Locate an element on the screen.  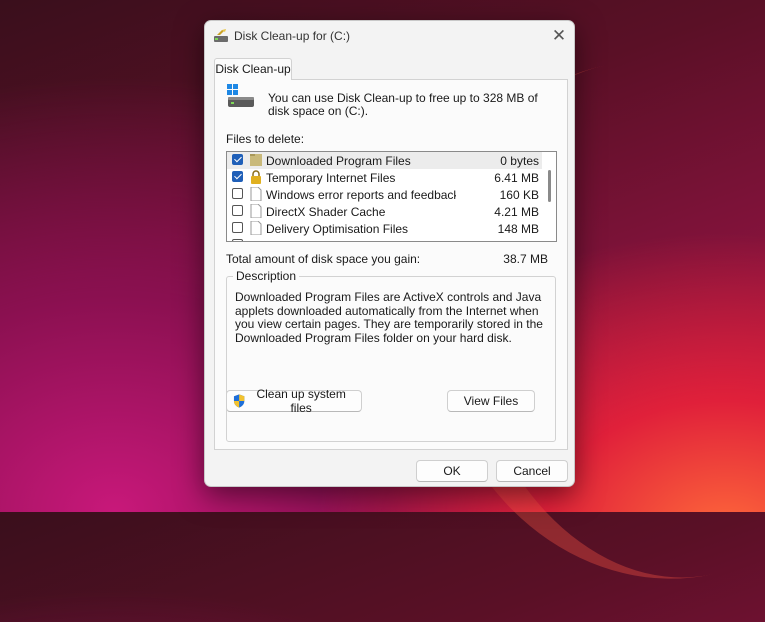
view-files-button: View Files is located at coordinates (491, 401).